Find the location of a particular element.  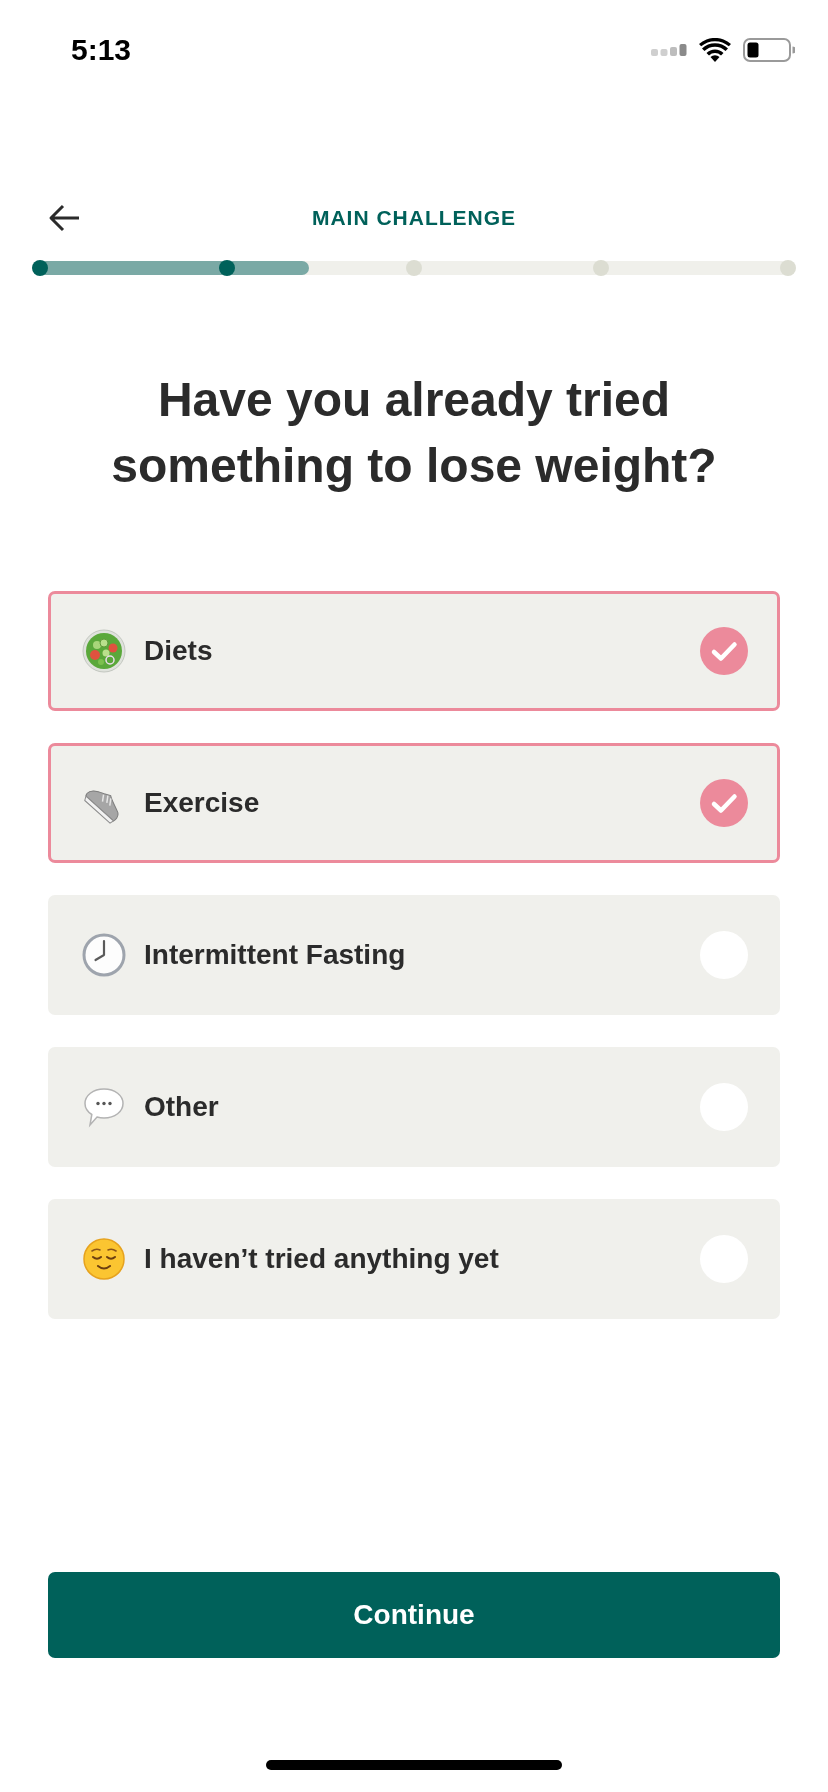

status-time: 5:13 is located at coordinates (101, 50).